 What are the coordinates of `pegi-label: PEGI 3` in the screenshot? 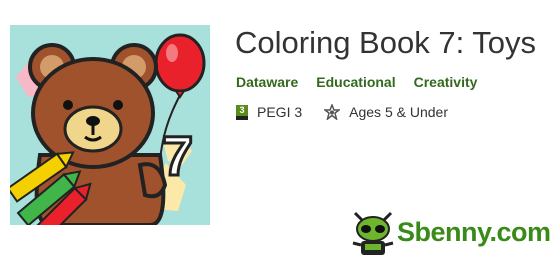 It's located at (280, 112).